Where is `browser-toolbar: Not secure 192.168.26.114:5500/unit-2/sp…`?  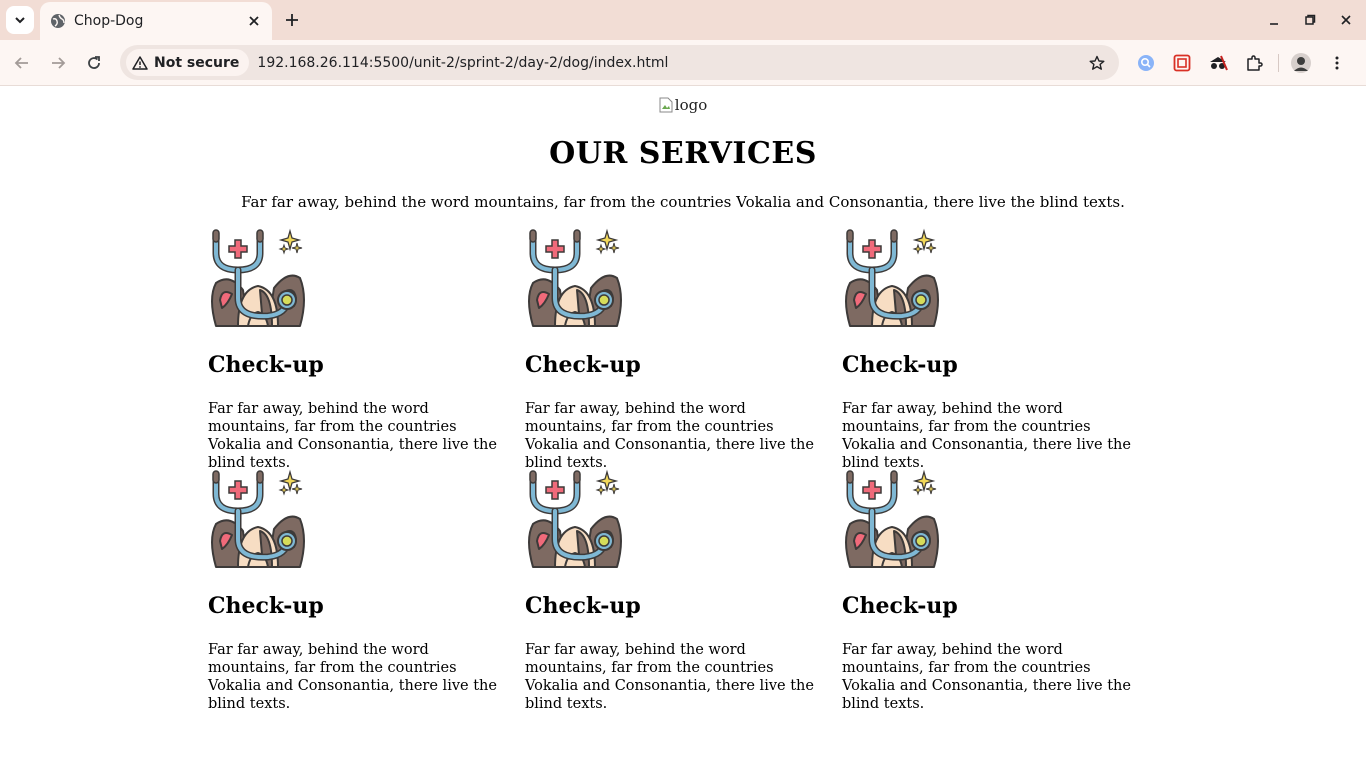 browser-toolbar: Not secure 192.168.26.114:5500/unit-2/sp… is located at coordinates (683, 63).